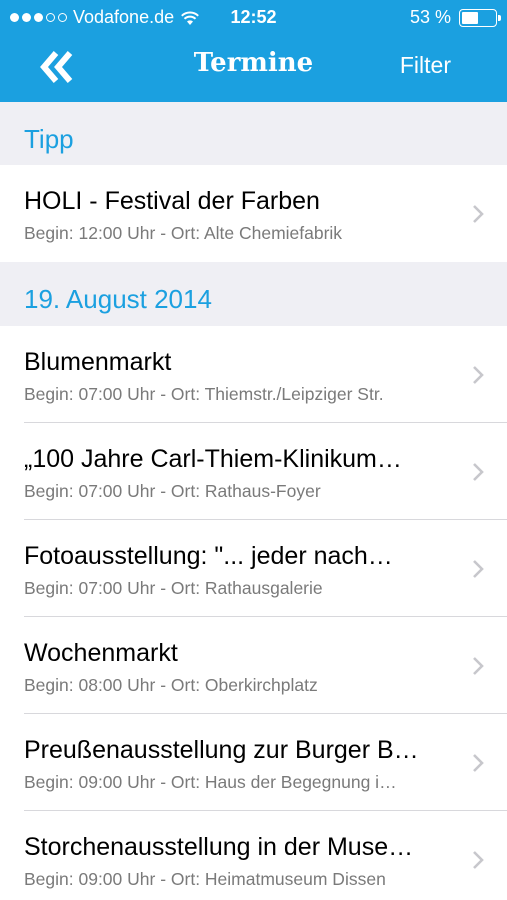  I want to click on section-header-tipp: Tipp, so click(253, 133).